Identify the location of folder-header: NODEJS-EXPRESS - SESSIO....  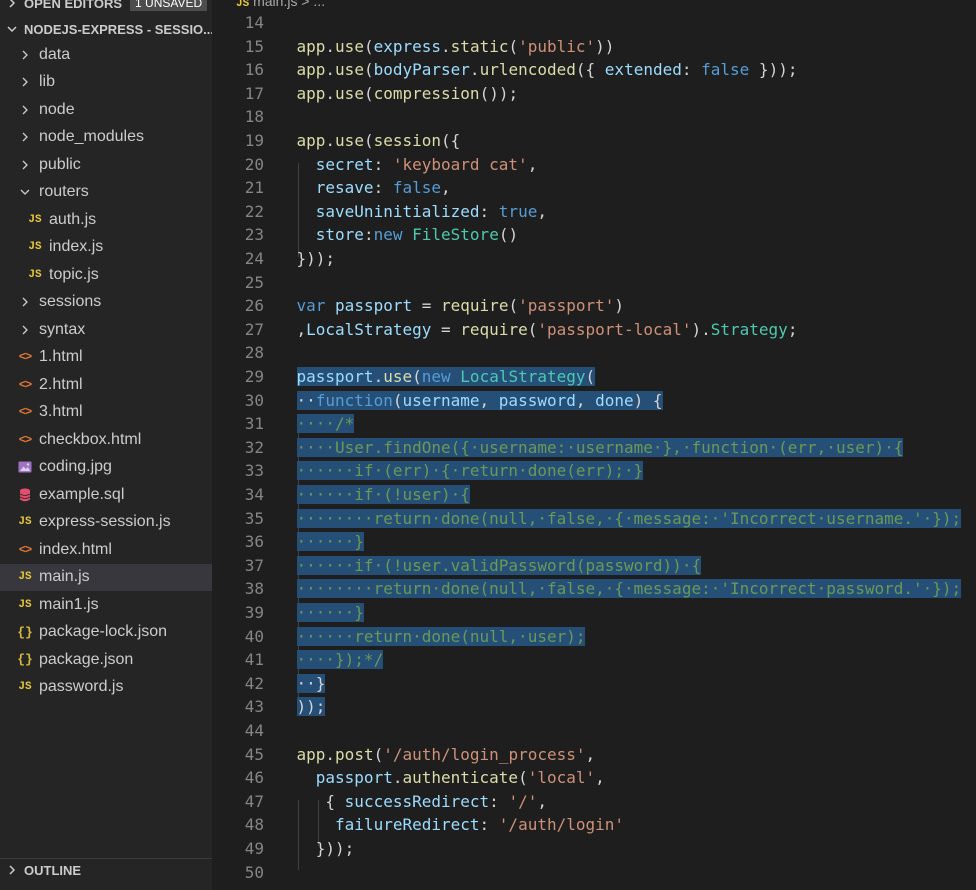
(106, 29).